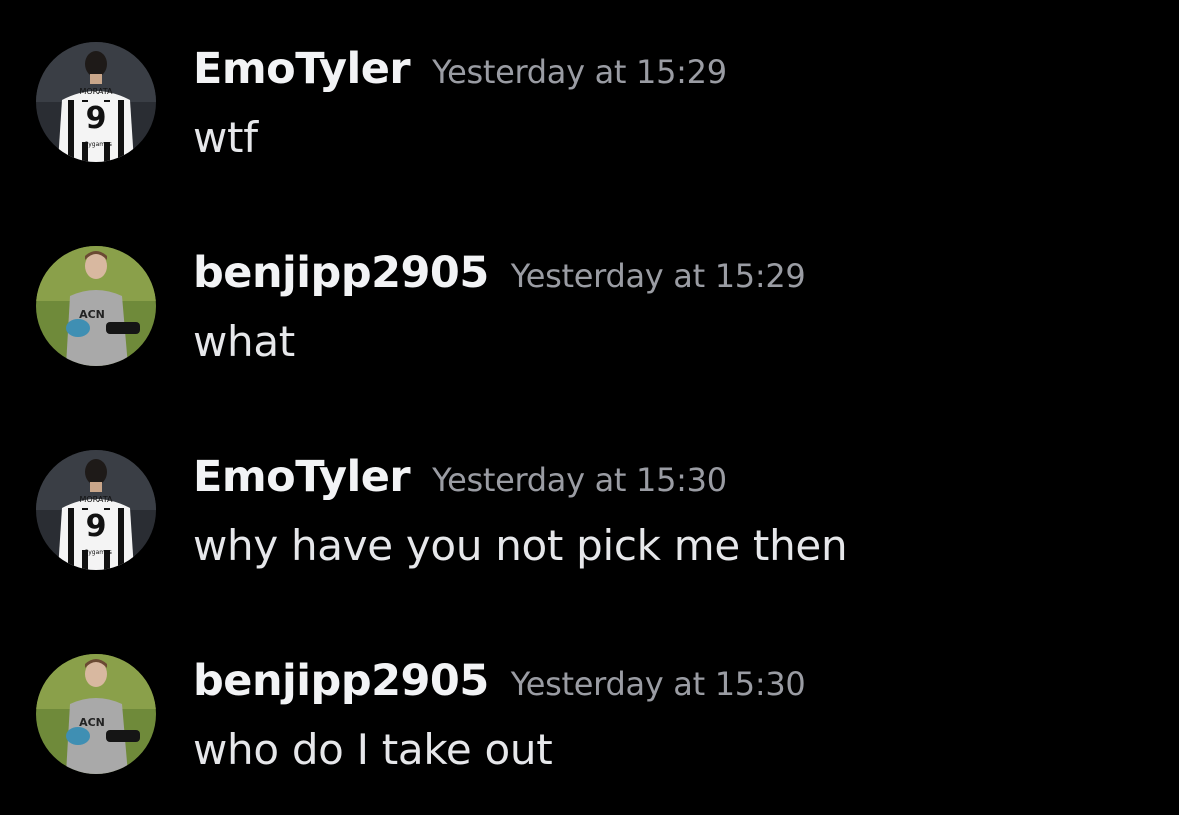 This screenshot has height=815, width=1179. I want to click on message-content: why have you not pick me then, so click(520, 545).